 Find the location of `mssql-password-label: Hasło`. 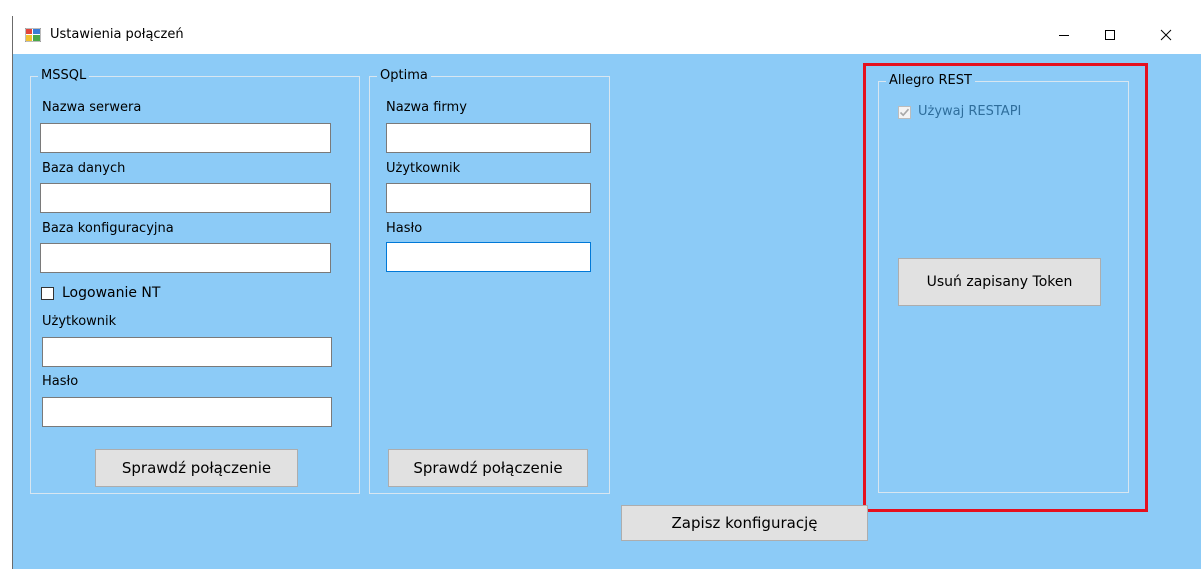

mssql-password-label: Hasło is located at coordinates (60, 381).